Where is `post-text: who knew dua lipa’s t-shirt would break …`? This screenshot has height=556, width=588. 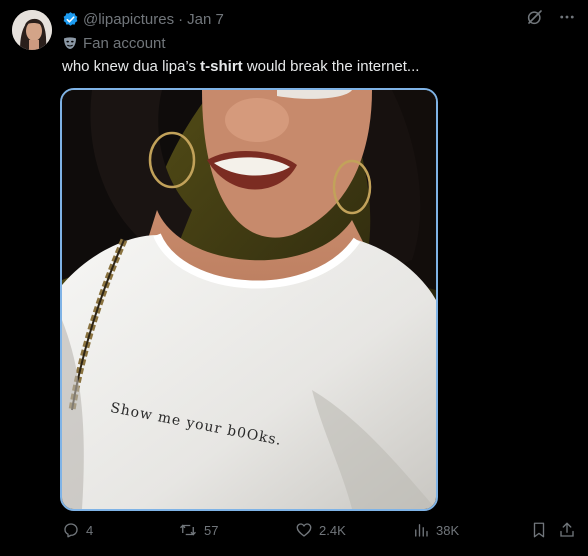
post-text: who knew dua lipa’s t-shirt would break … is located at coordinates (317, 67).